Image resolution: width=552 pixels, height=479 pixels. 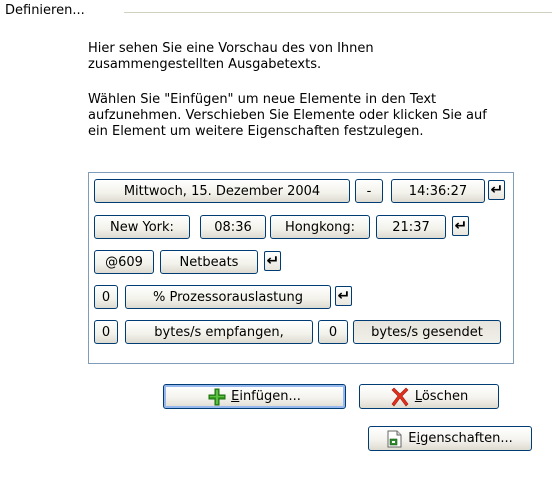 I want to click on text-element: @609, so click(x=124, y=262).